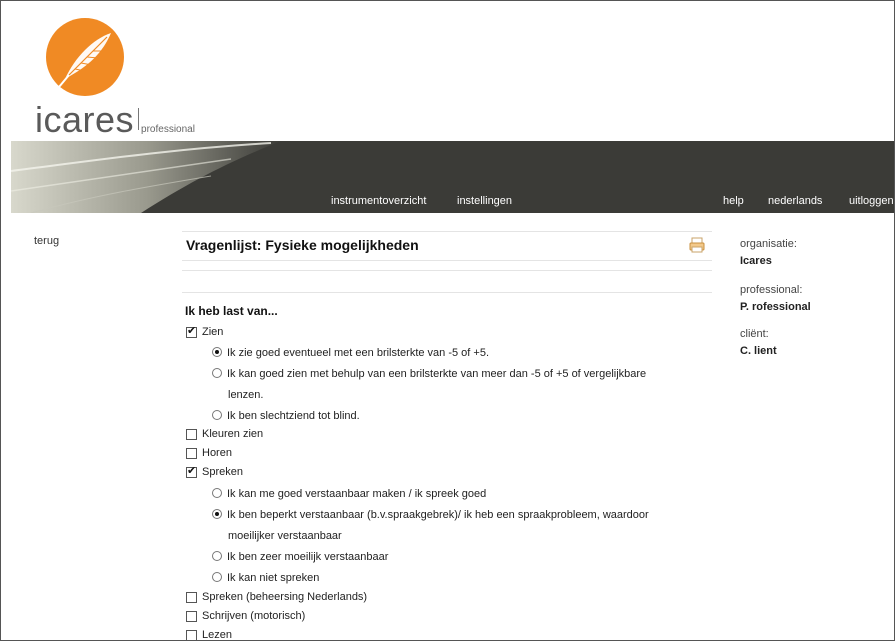  What do you see at coordinates (191, 453) in the screenshot?
I see `checkbox-horen` at bounding box center [191, 453].